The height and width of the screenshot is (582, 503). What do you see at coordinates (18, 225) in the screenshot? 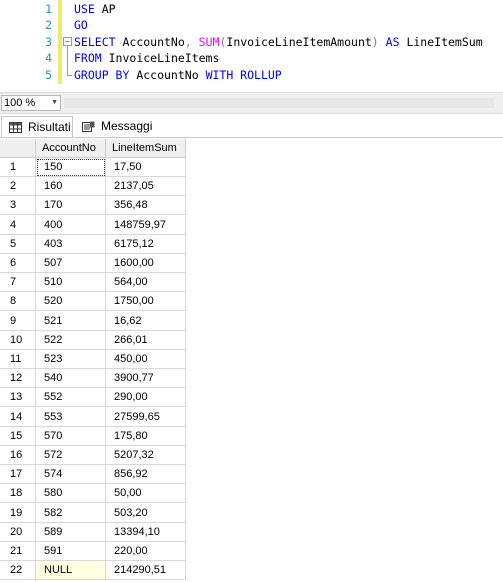
I see `row-number-cell: 4` at bounding box center [18, 225].